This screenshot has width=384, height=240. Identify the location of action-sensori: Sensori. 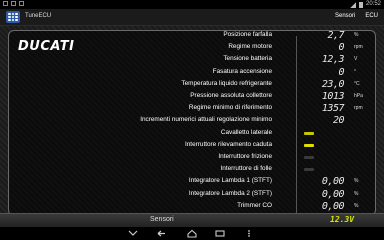
(345, 16).